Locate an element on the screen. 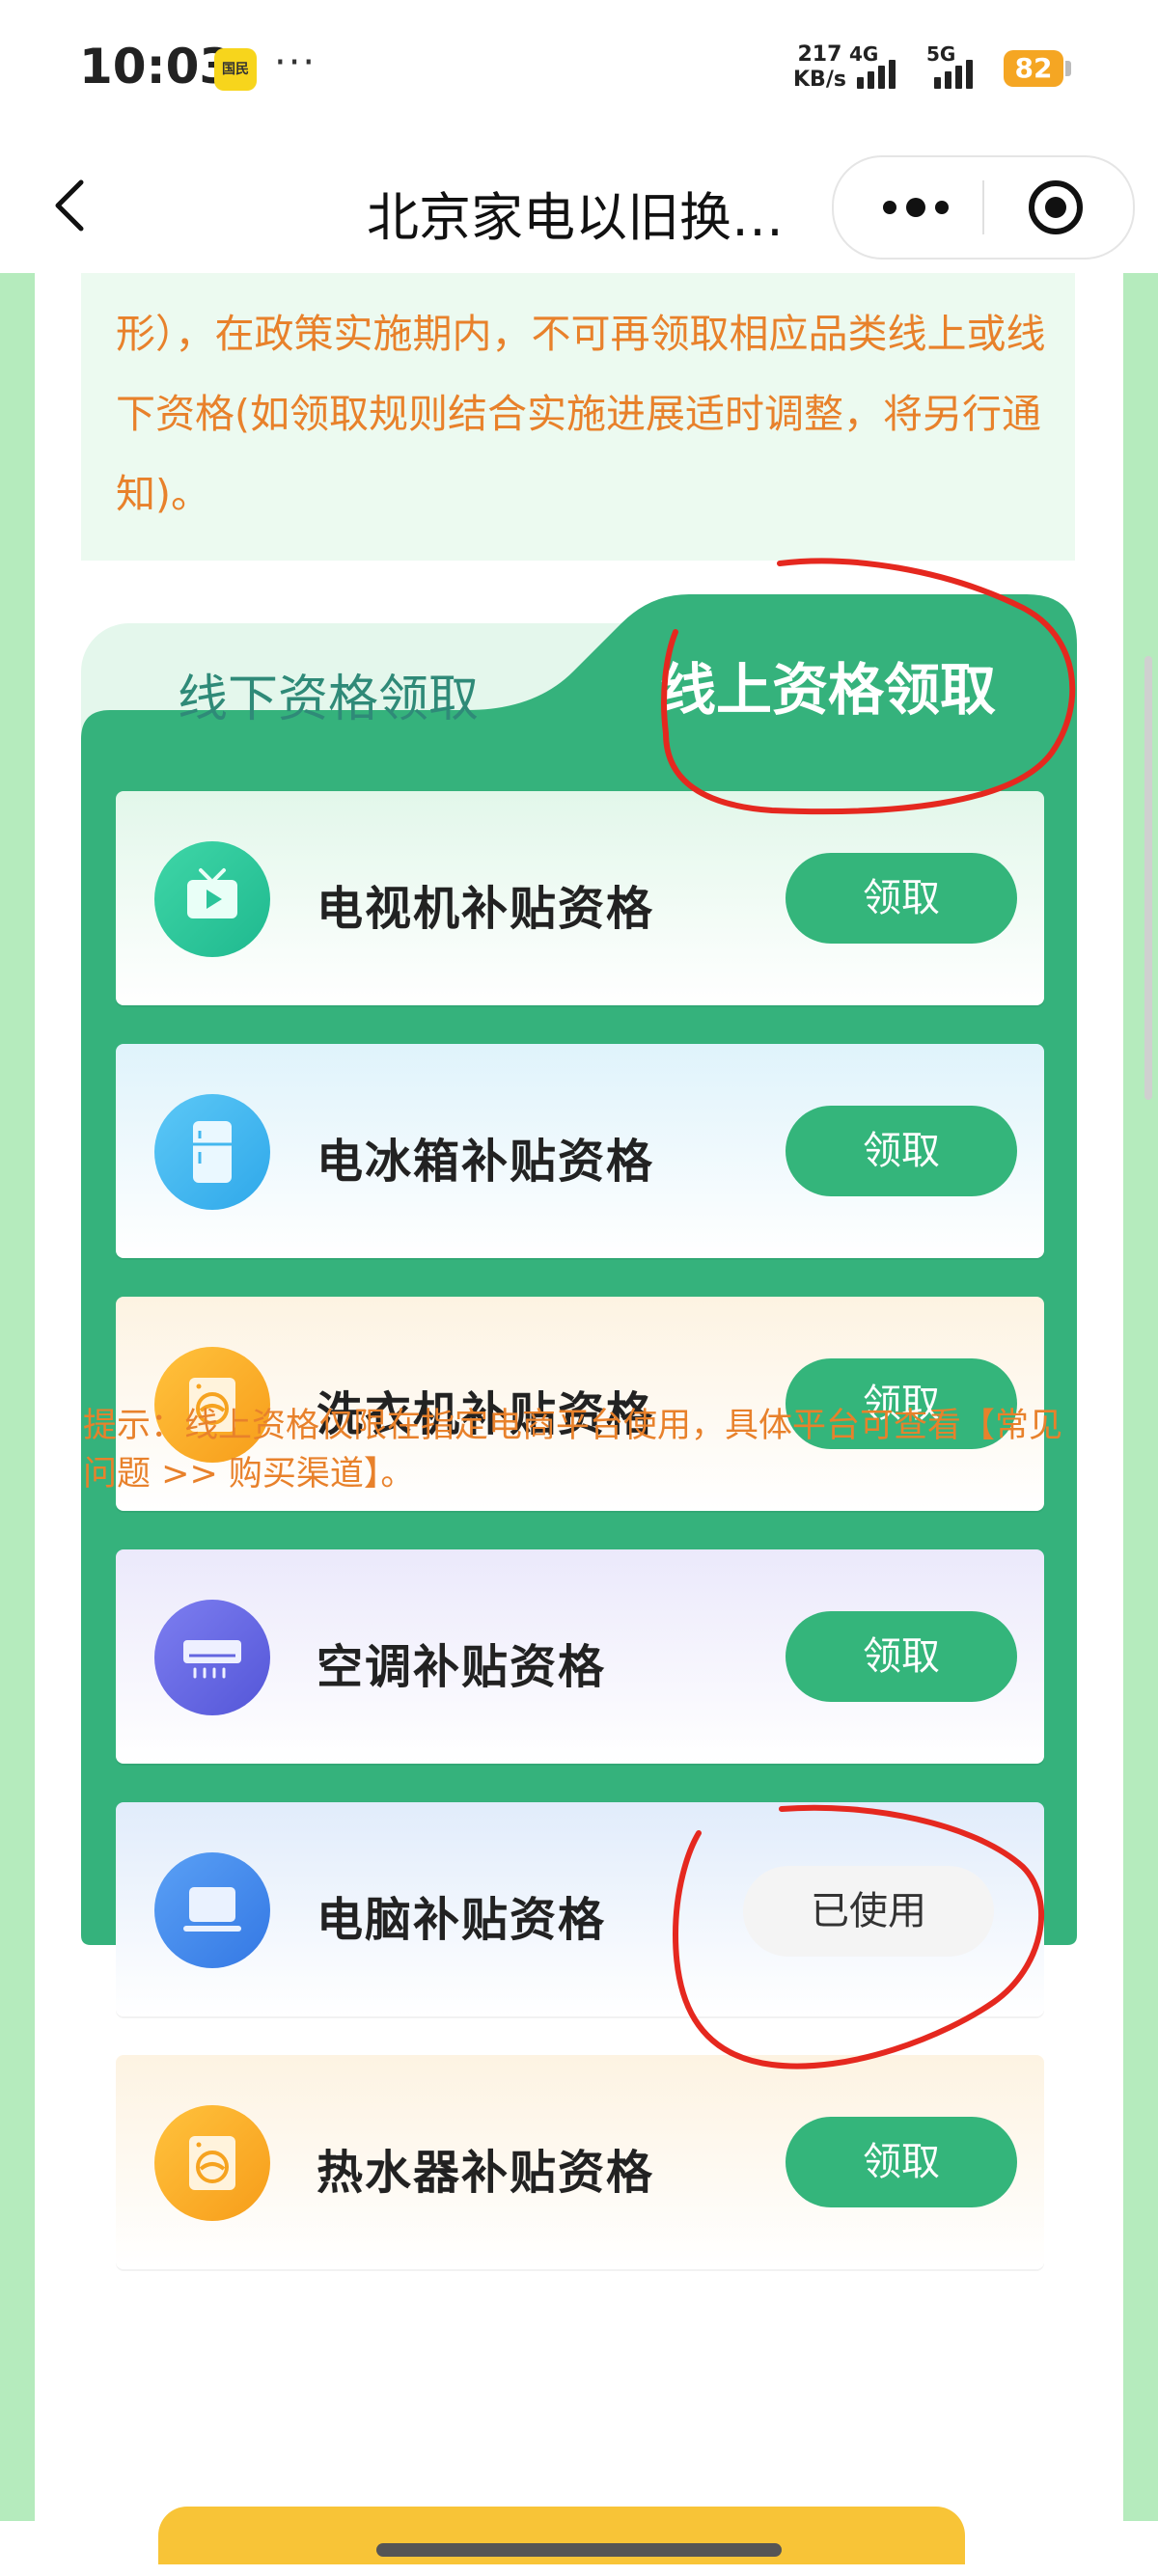 The width and height of the screenshot is (1158, 2576). capsule-divider is located at coordinates (983, 207).